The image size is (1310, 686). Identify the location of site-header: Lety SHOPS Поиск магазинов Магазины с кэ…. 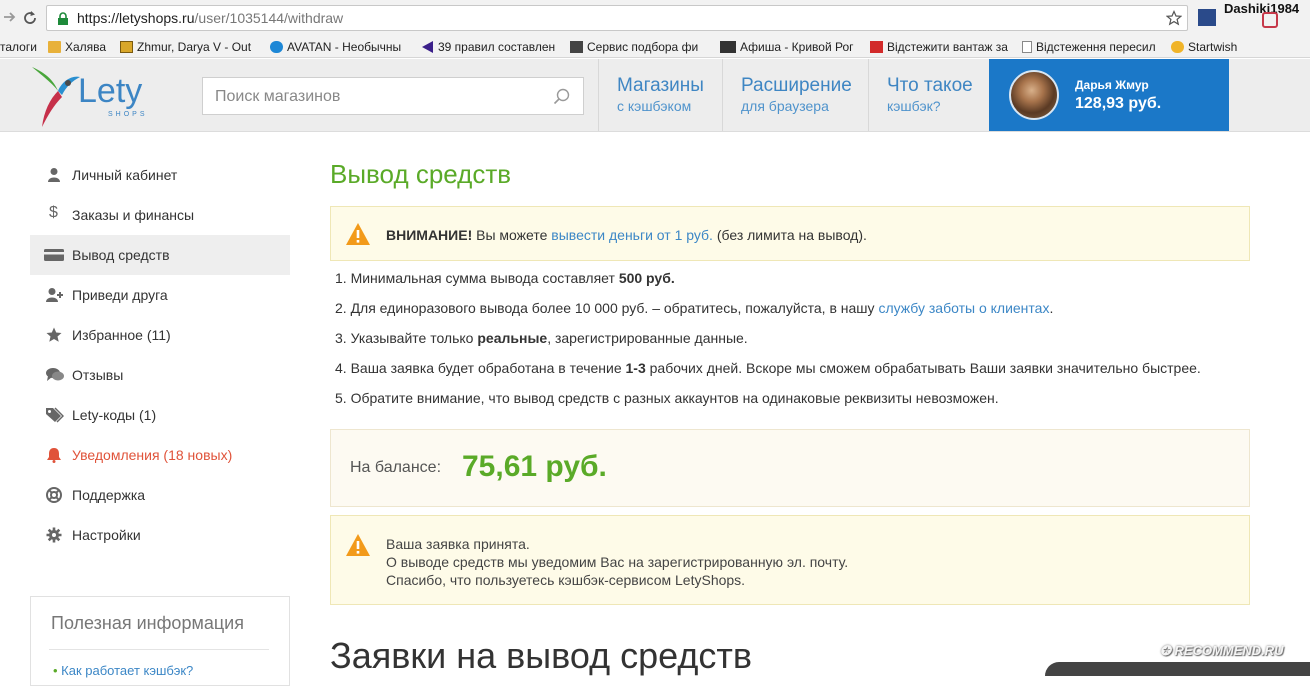
(655, 95).